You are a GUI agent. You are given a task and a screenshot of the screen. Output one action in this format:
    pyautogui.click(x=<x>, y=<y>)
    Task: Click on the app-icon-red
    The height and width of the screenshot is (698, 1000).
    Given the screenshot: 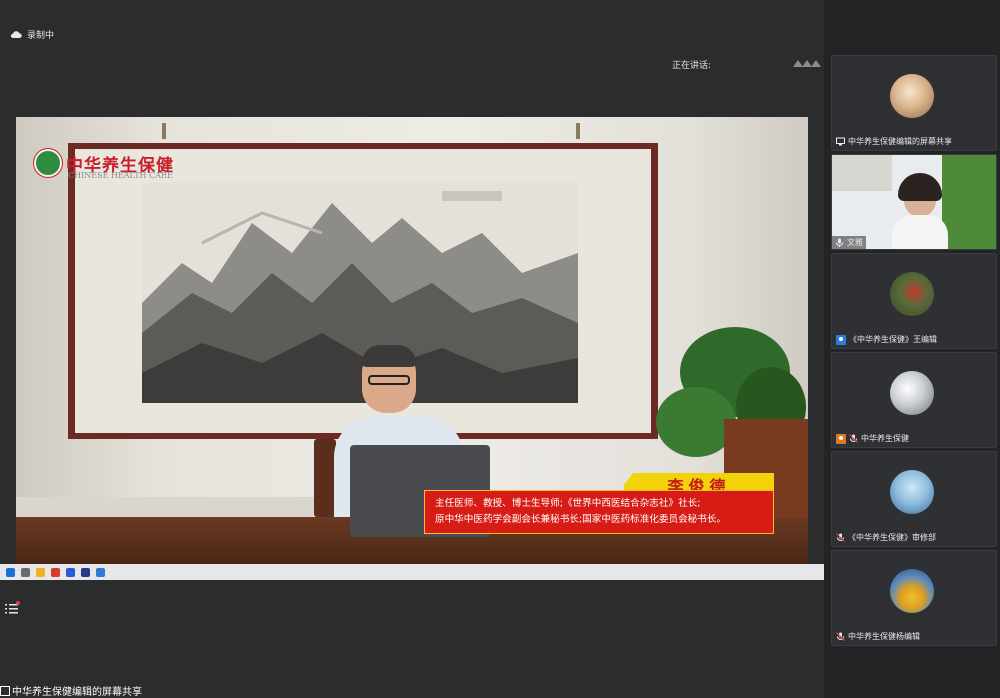 What is the action you would take?
    pyautogui.click(x=55, y=572)
    